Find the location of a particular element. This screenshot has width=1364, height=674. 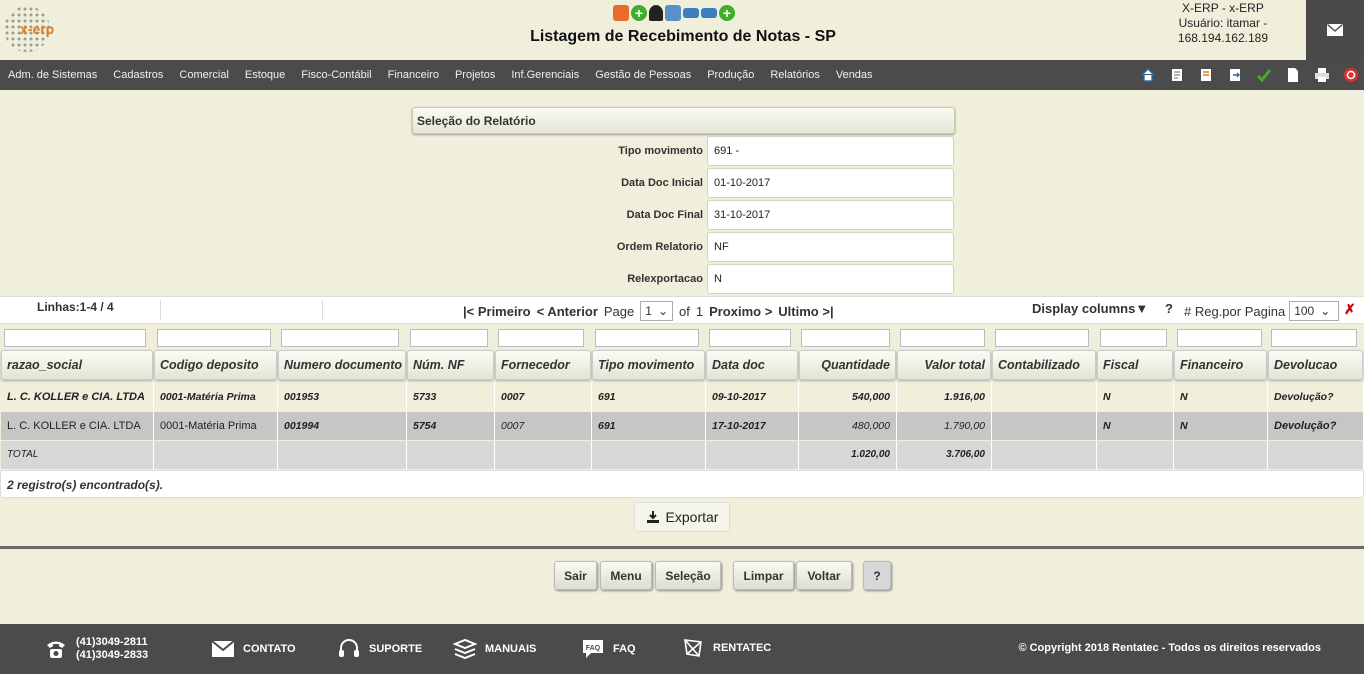

tipo-movimento-input: 691 - is located at coordinates (830, 151).